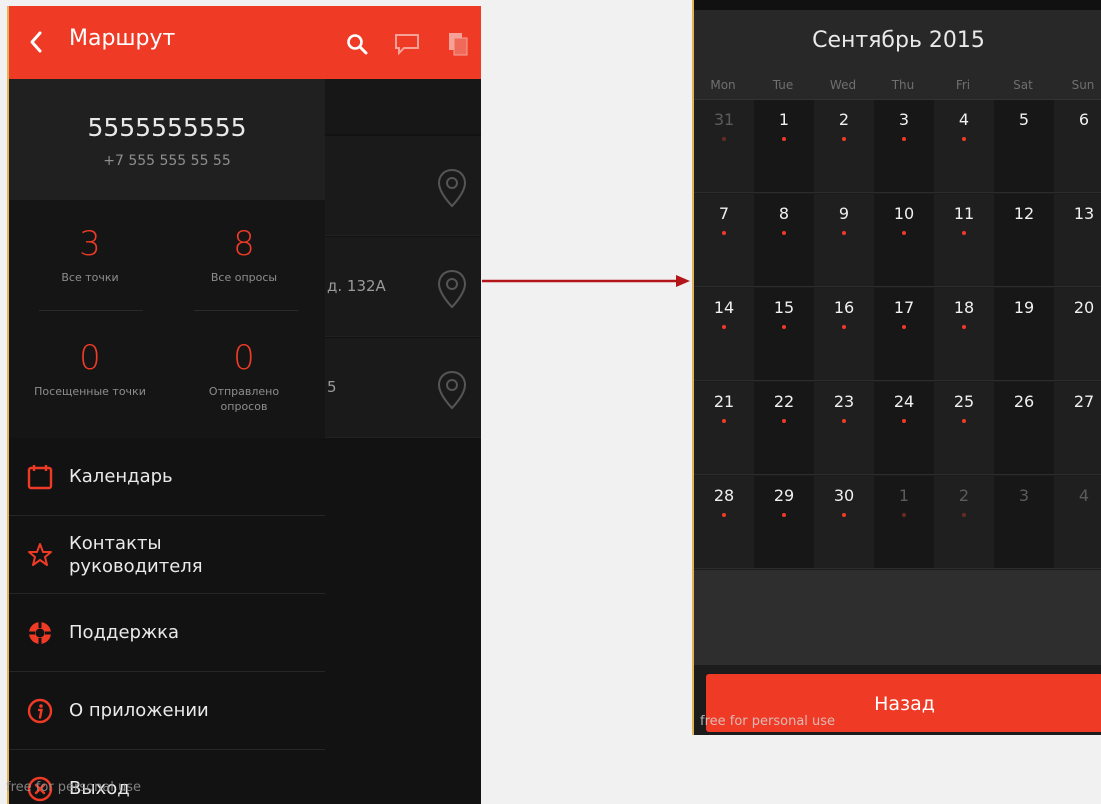 The width and height of the screenshot is (1101, 804). Describe the element at coordinates (897, 41) in the screenshot. I see `calendar-month-title: Сентябрь 2015` at that location.